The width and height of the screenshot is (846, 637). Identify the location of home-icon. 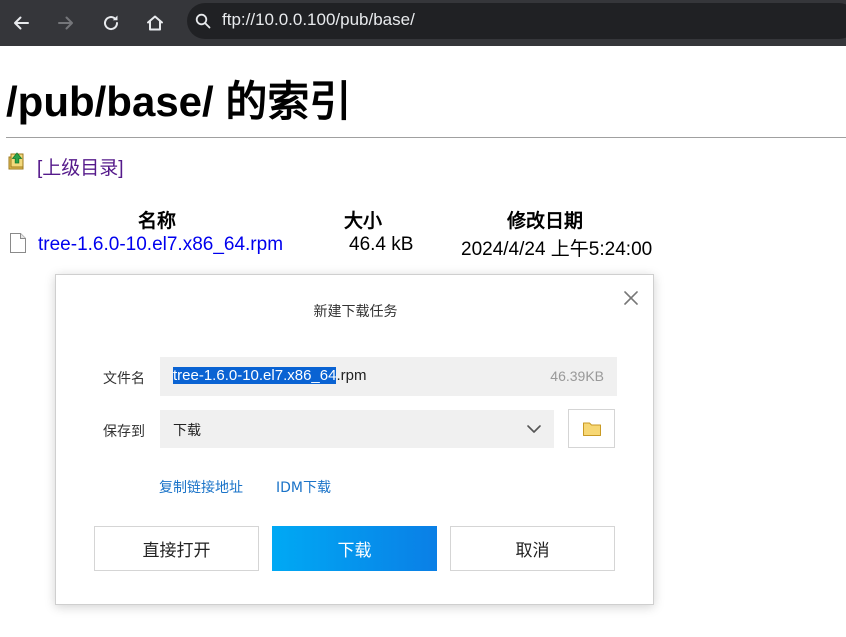
(155, 23).